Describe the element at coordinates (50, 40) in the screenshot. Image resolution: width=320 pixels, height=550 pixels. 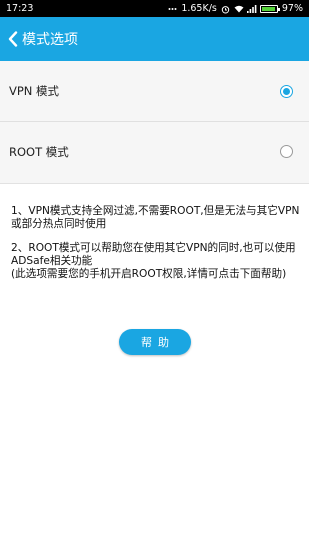
I see `page-title: 模式选项` at that location.